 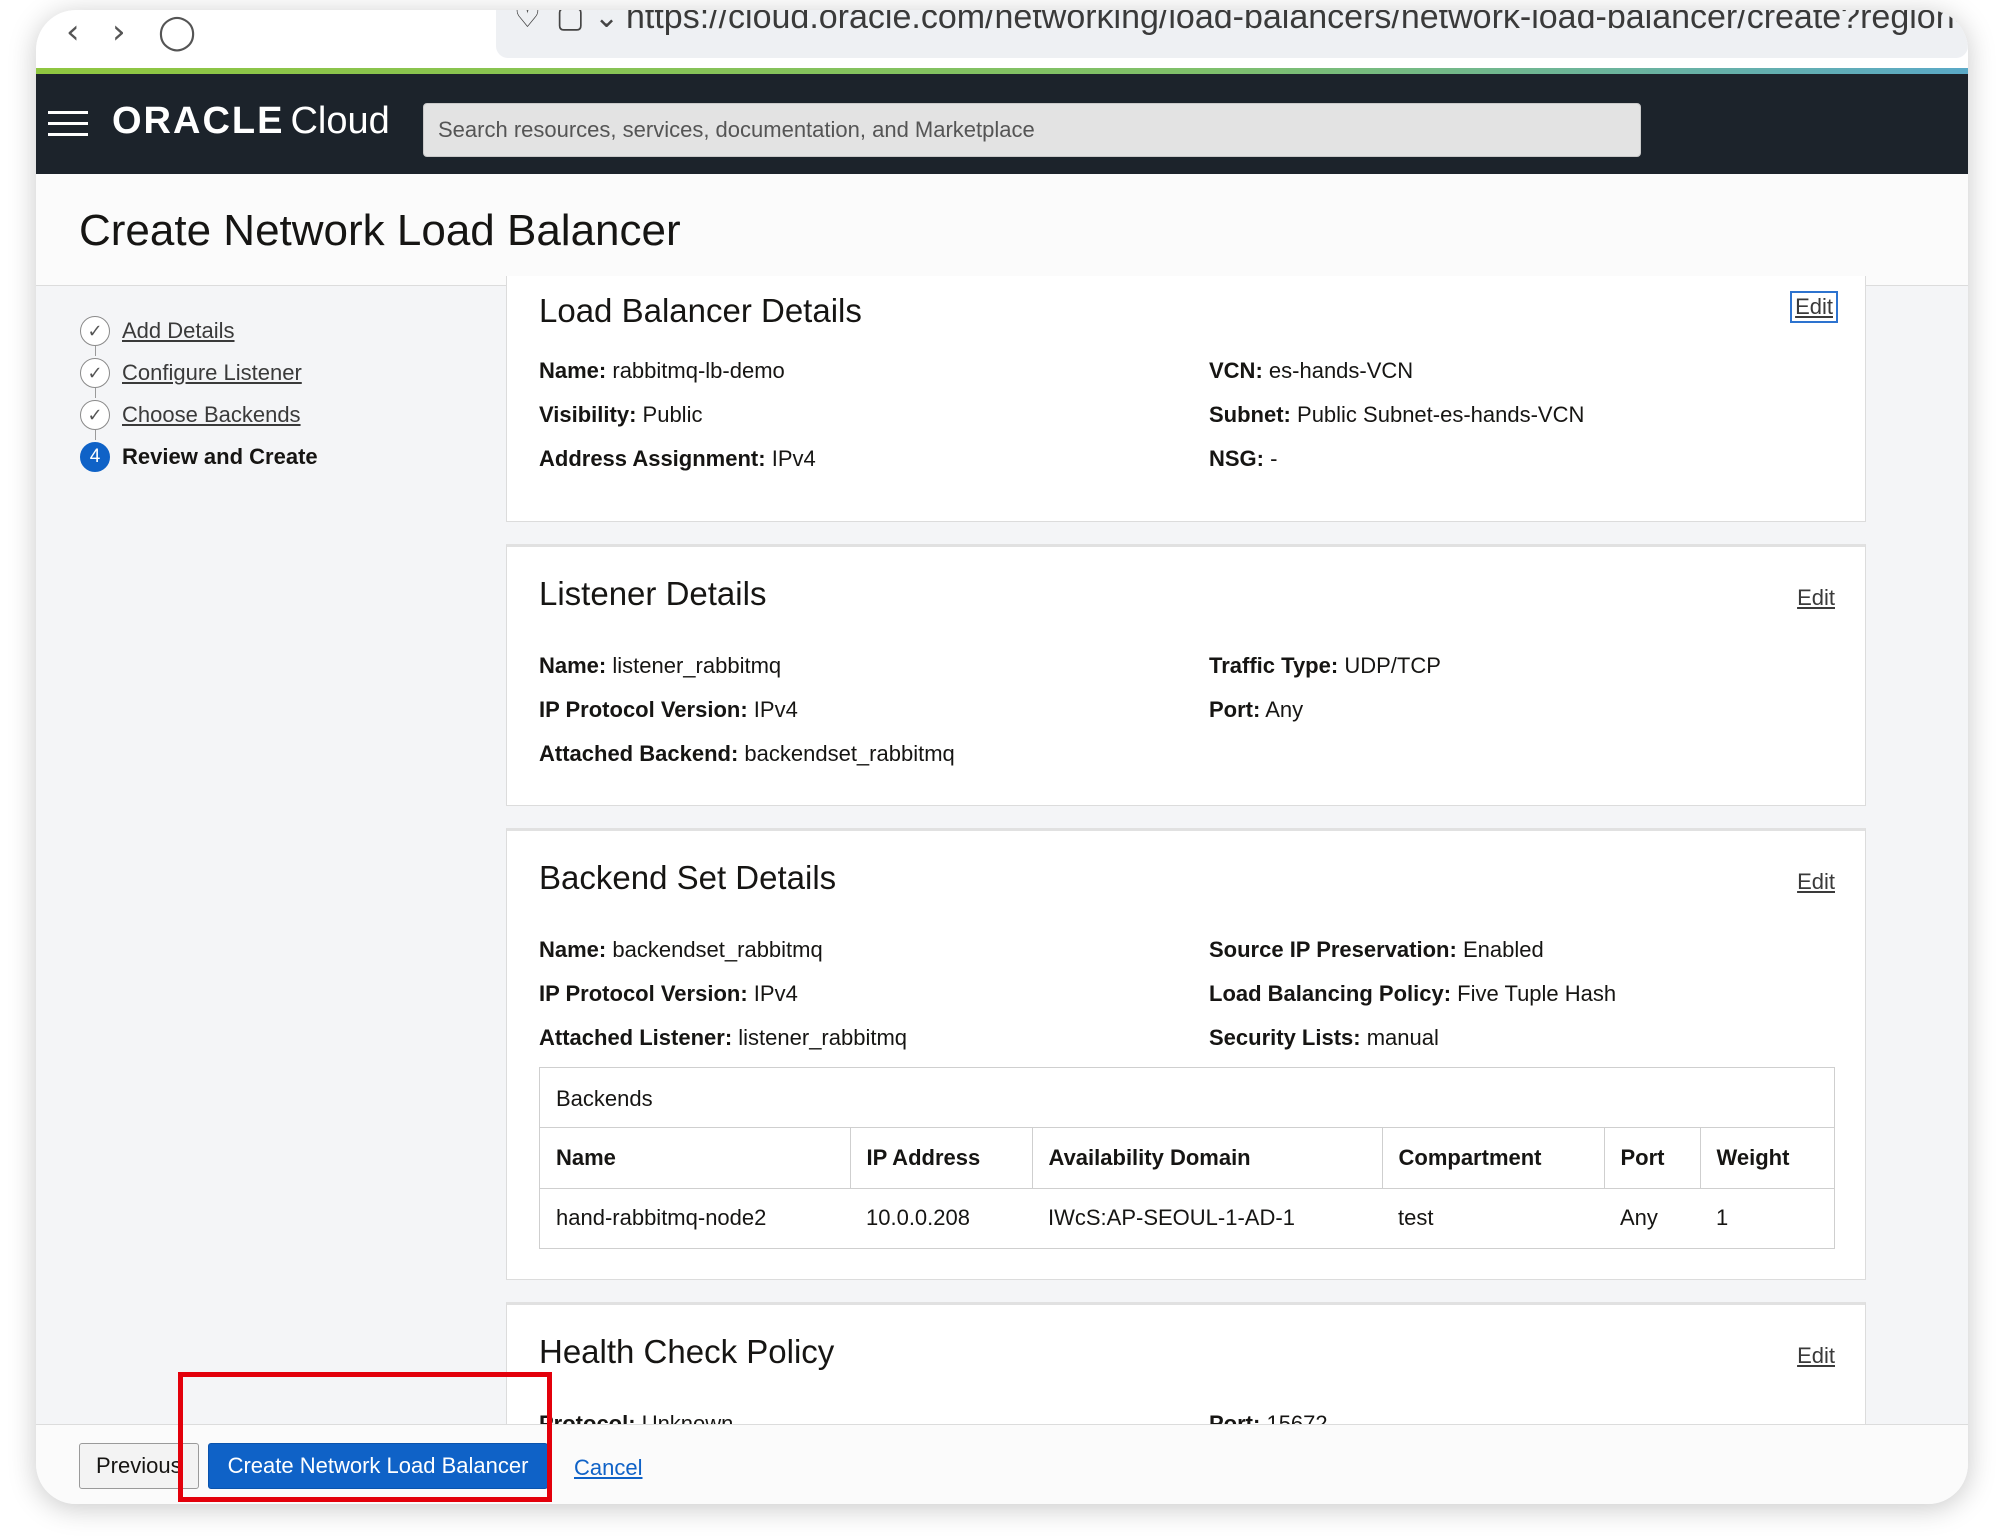 I want to click on field-value: Any, so click(x=1284, y=709).